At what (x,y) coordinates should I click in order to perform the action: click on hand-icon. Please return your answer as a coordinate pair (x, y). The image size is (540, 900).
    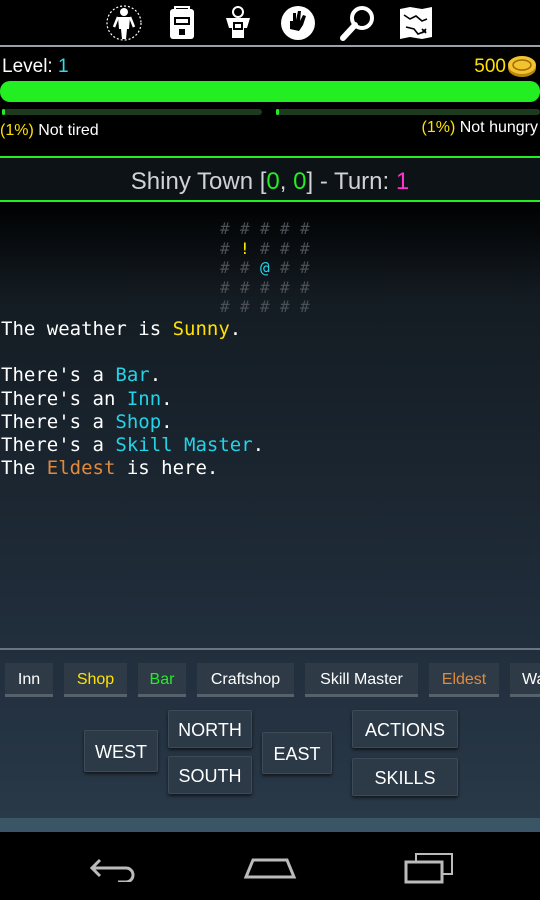
    Looking at the image, I should click on (298, 23).